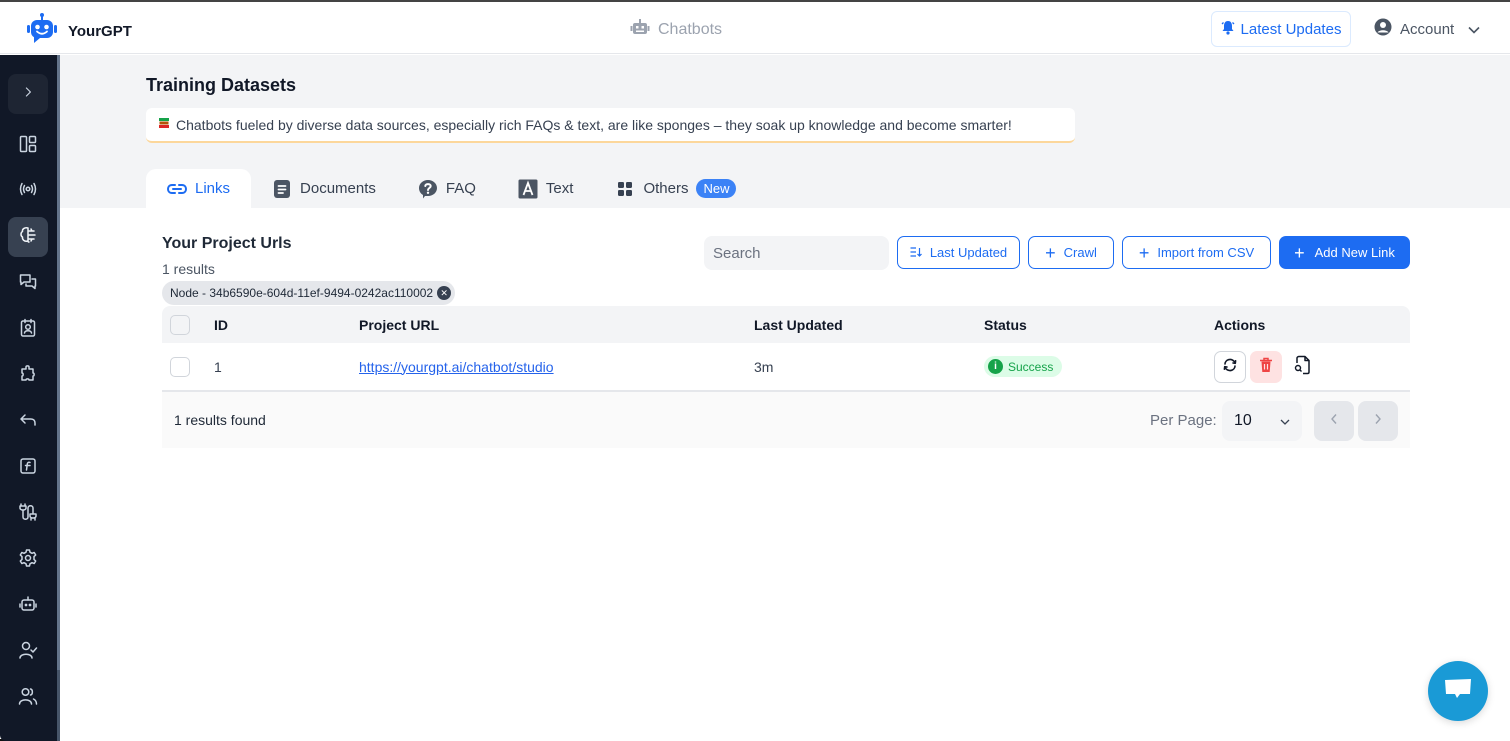  I want to click on tab-text: Text, so click(546, 188).